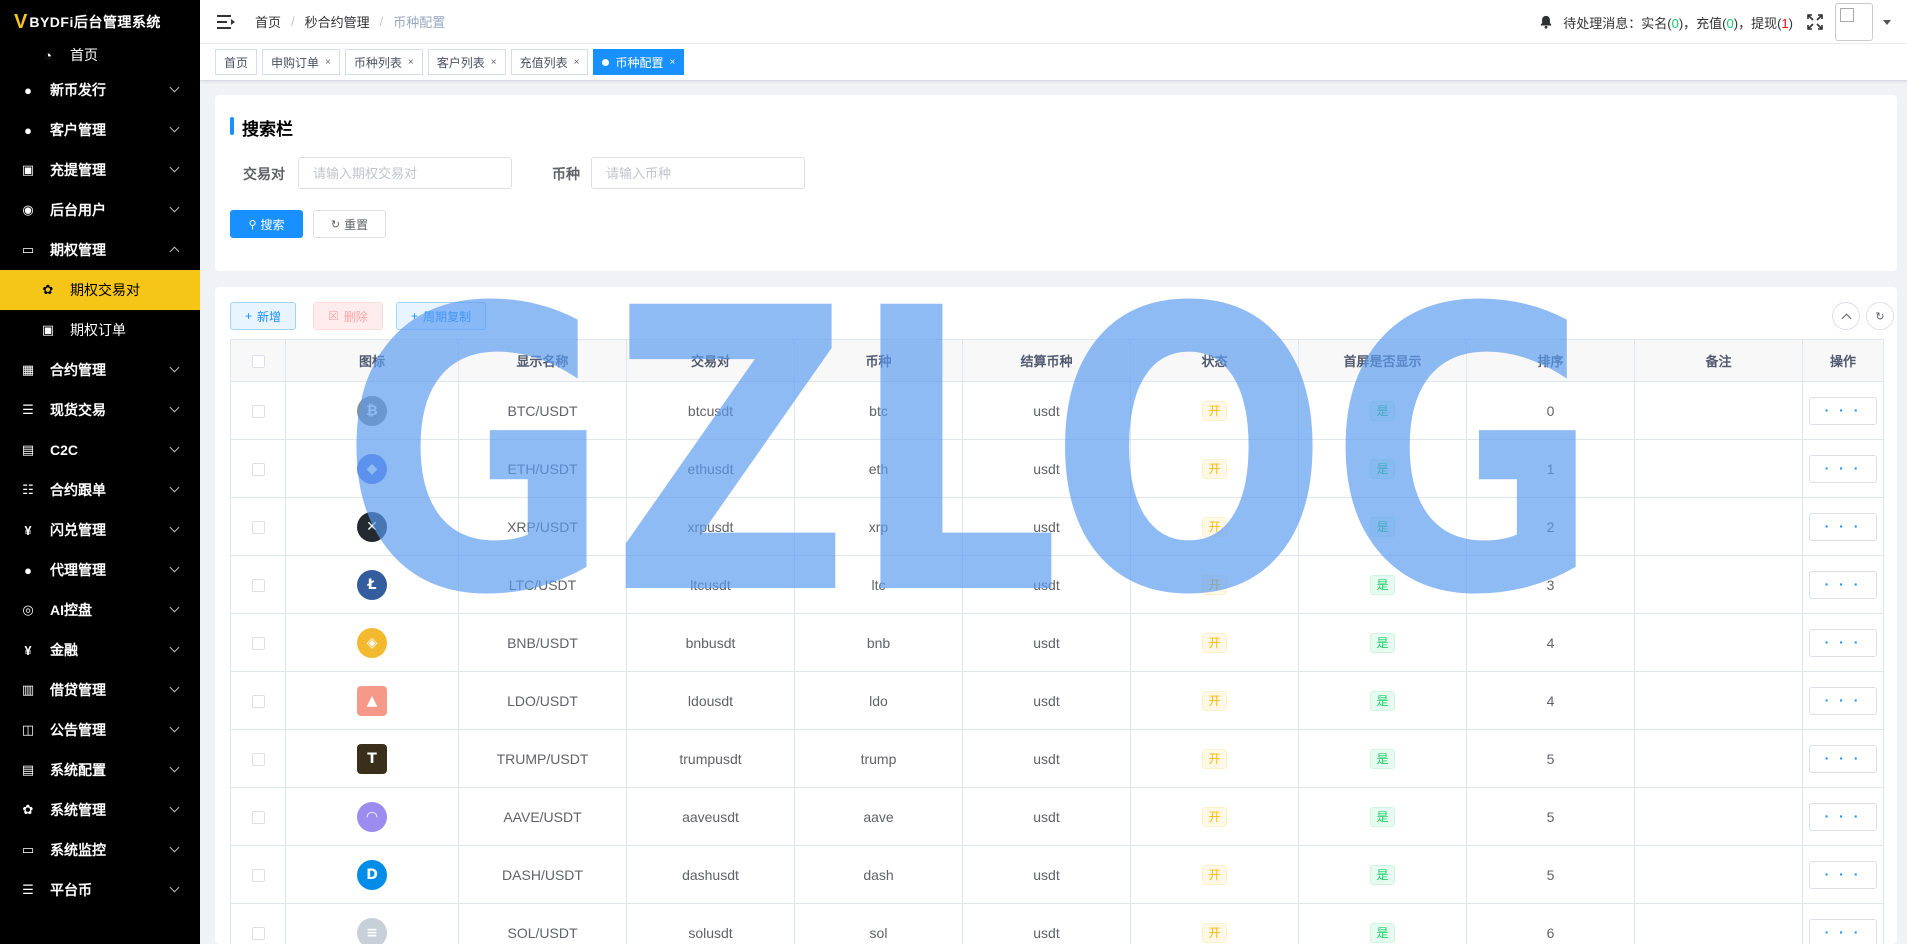 This screenshot has width=1907, height=944. What do you see at coordinates (301, 62) in the screenshot?
I see `tab-1: 申购订单 ×` at bounding box center [301, 62].